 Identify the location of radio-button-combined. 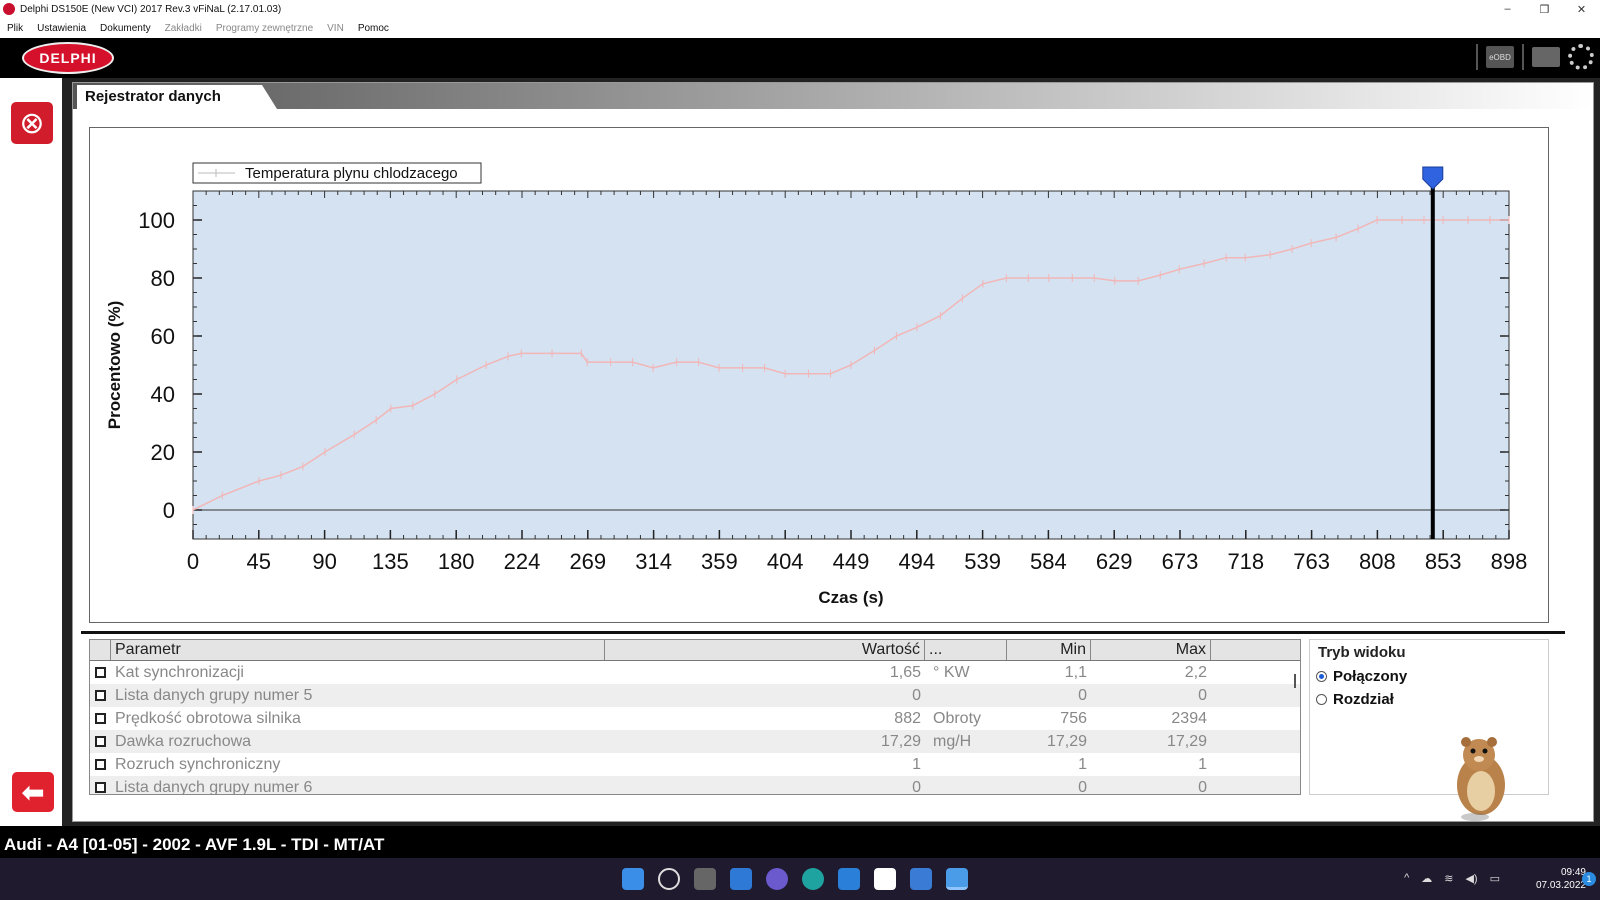
(1321, 676).